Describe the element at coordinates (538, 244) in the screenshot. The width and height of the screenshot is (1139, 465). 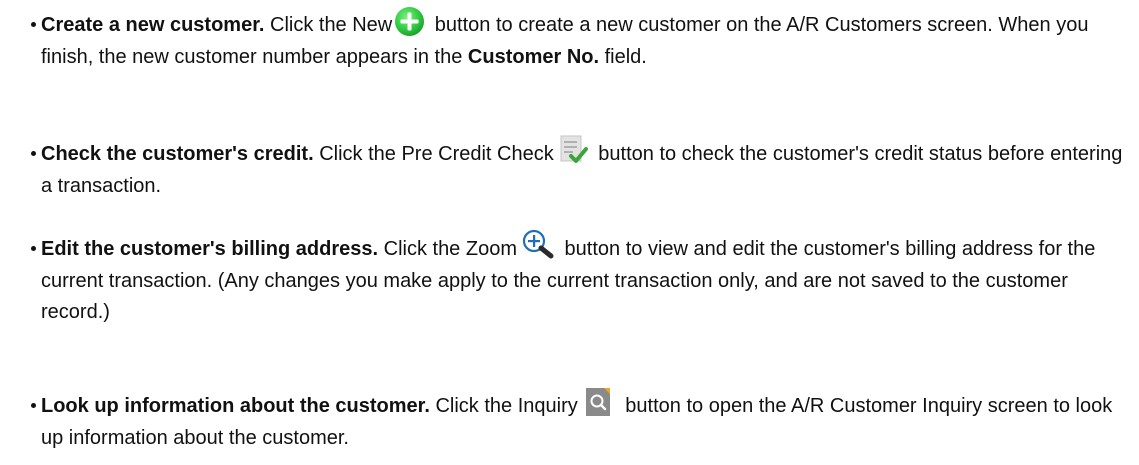
I see `zoom-icon` at that location.